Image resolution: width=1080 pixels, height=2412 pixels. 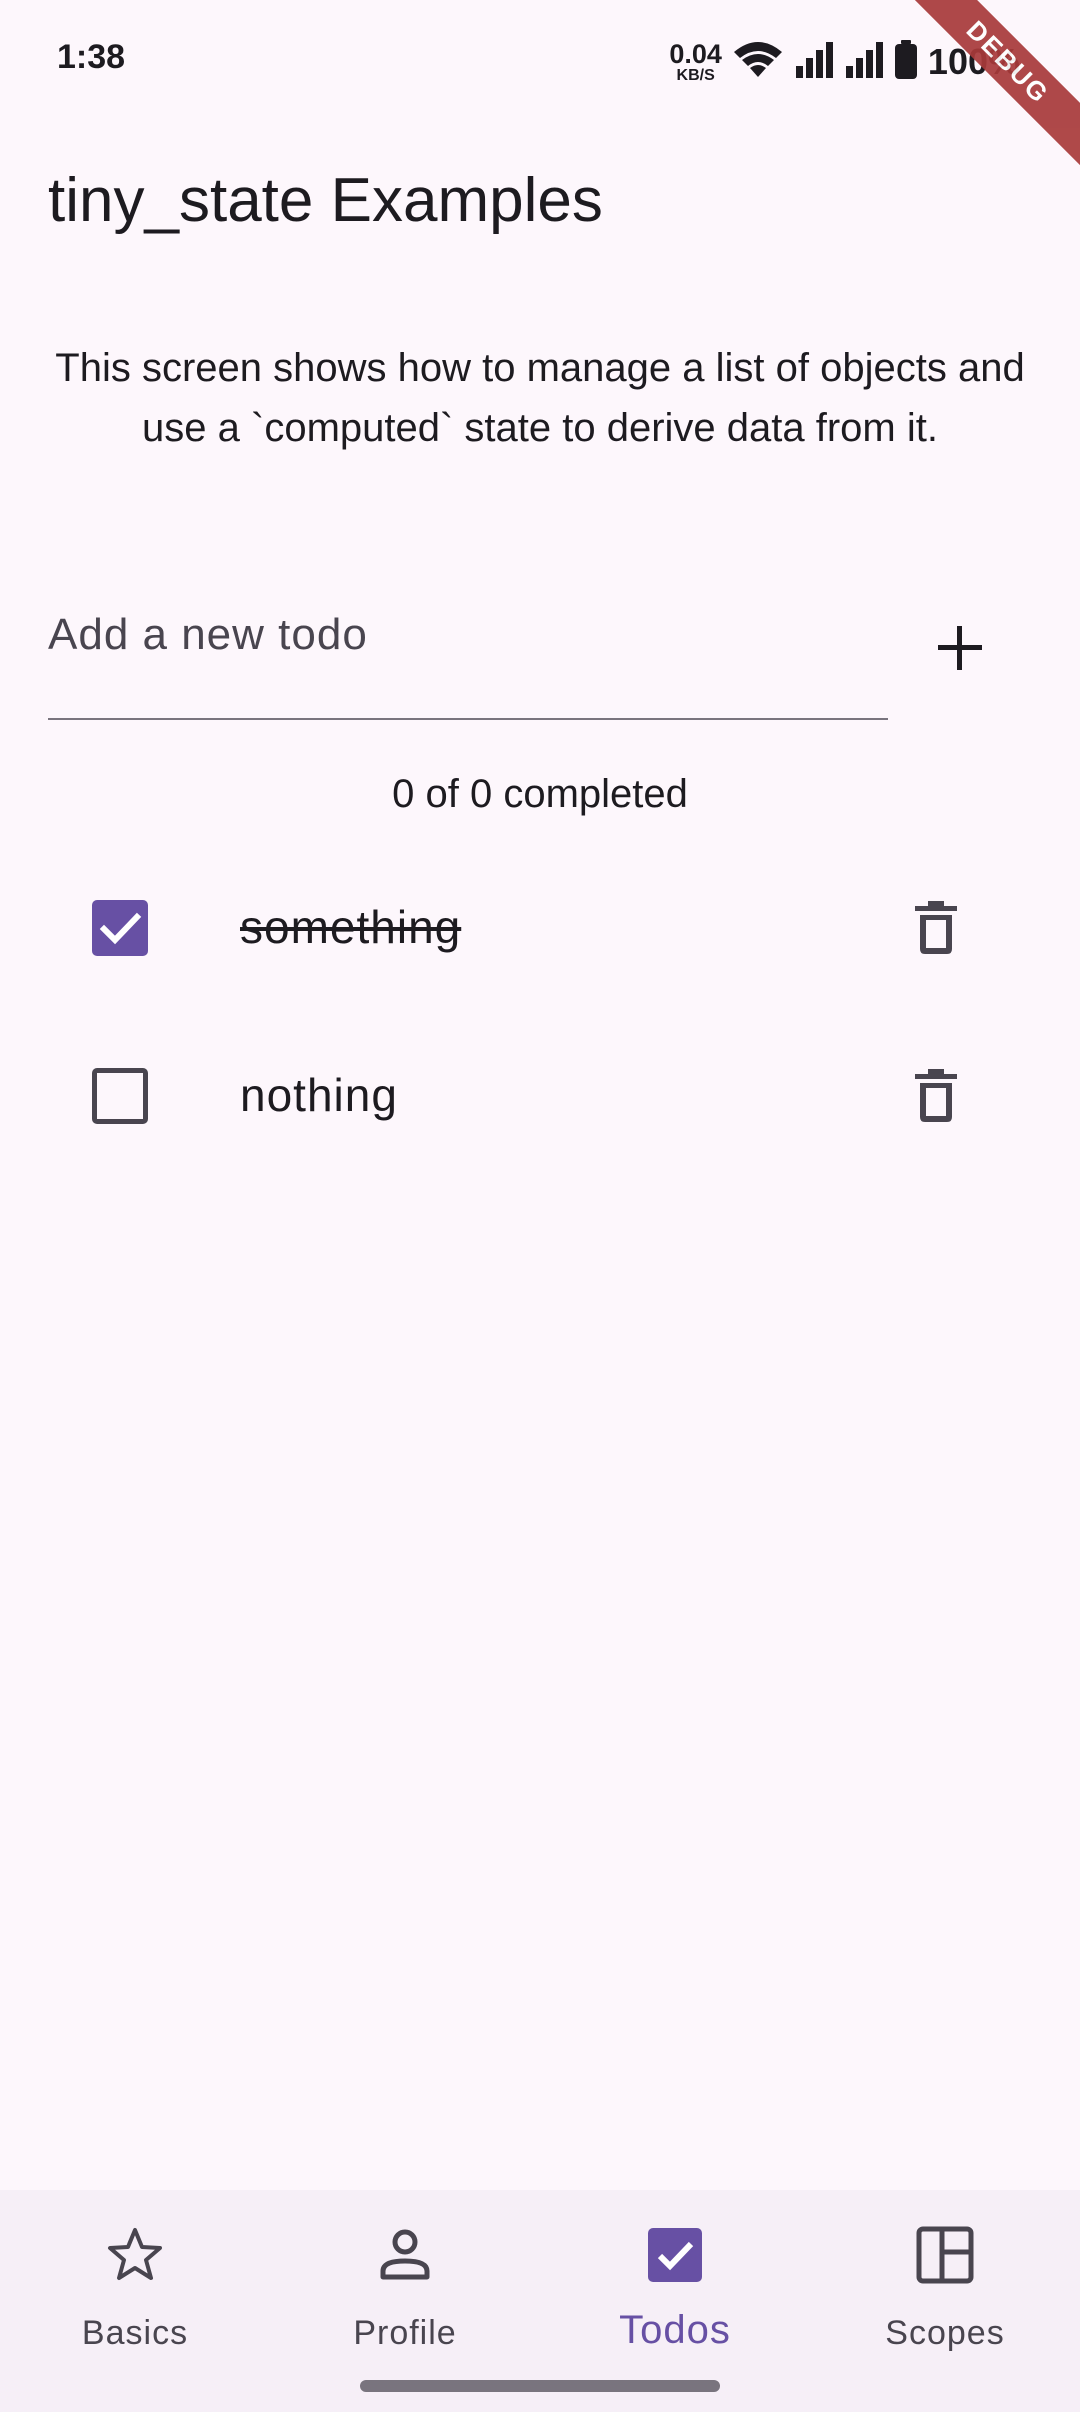 What do you see at coordinates (758, 62) in the screenshot?
I see `wifi-icon` at bounding box center [758, 62].